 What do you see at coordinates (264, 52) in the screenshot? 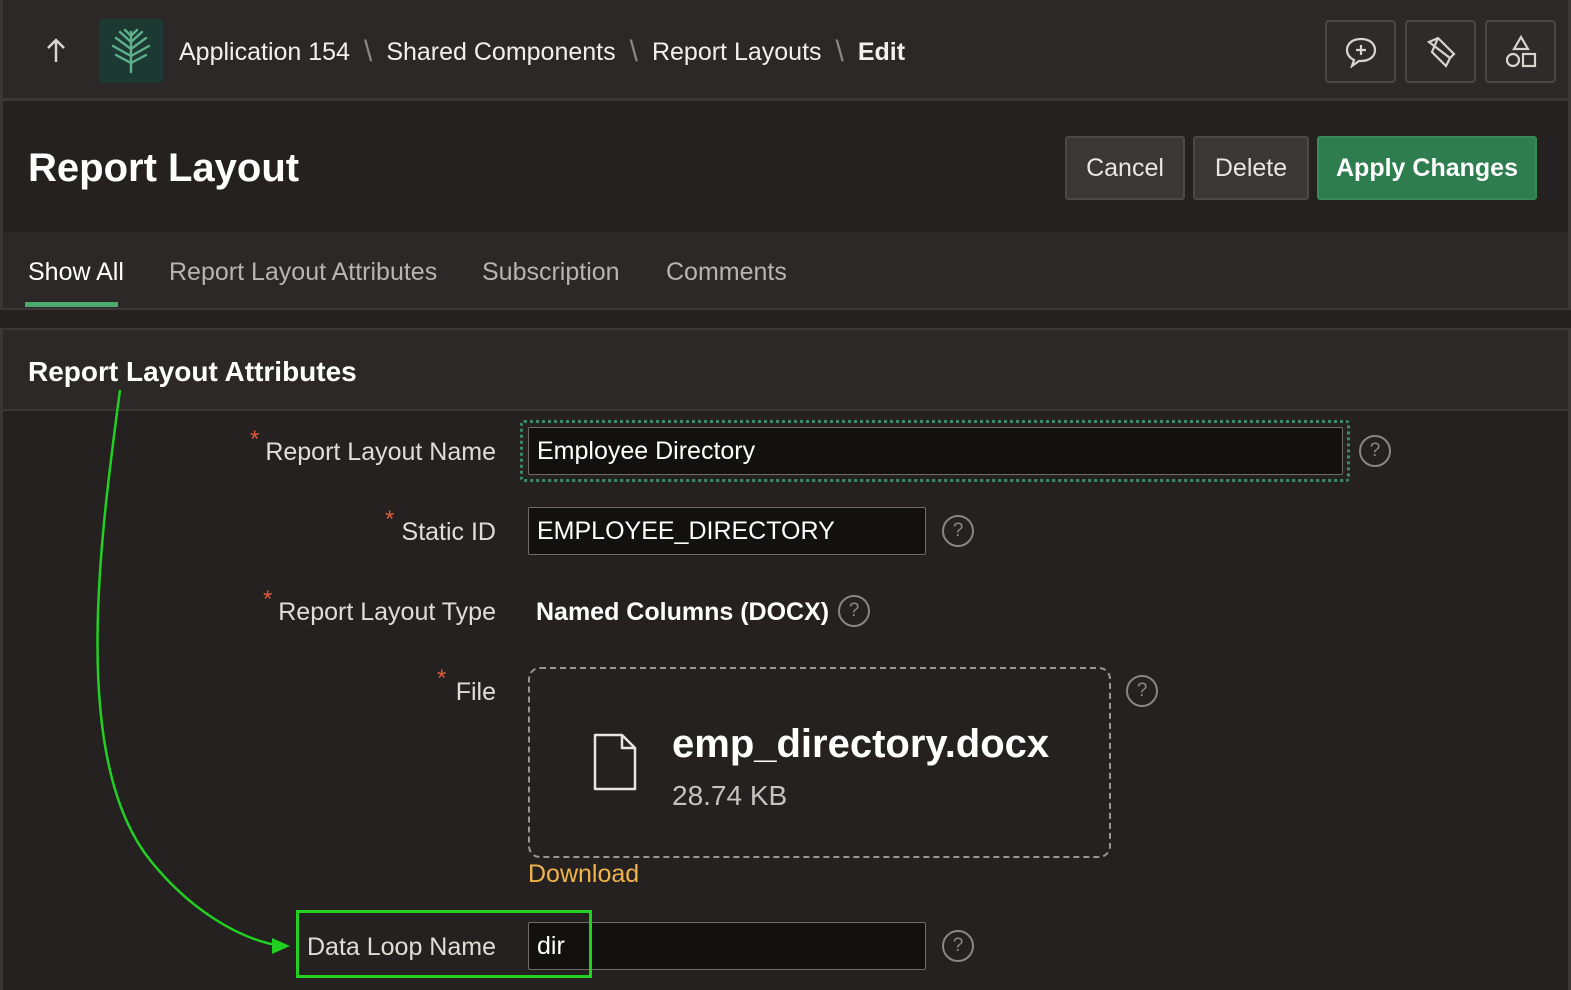
I see `breadcrumb-application: Application 154` at bounding box center [264, 52].